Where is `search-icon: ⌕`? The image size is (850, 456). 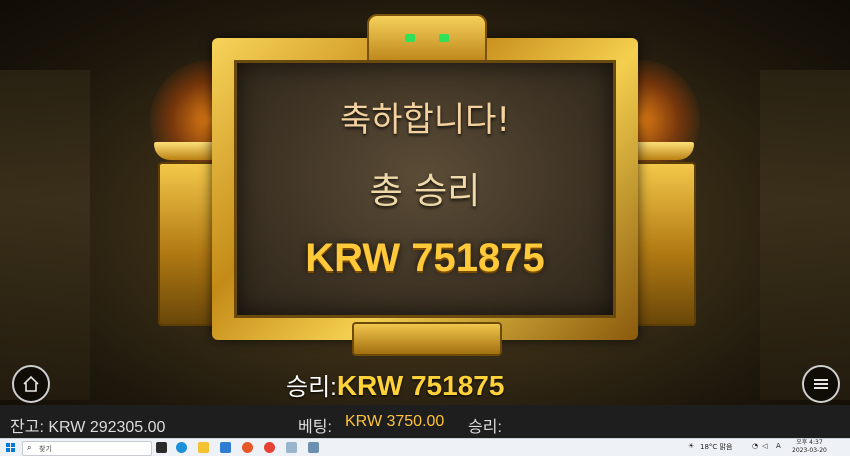
search-icon: ⌕ is located at coordinates (29, 447).